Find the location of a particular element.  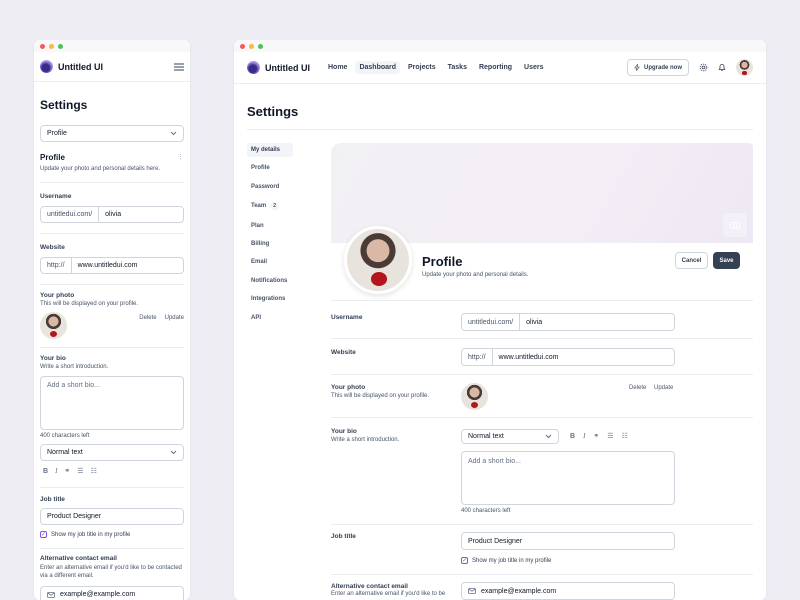

upgrade-button: Upgrade now is located at coordinates (657, 67).